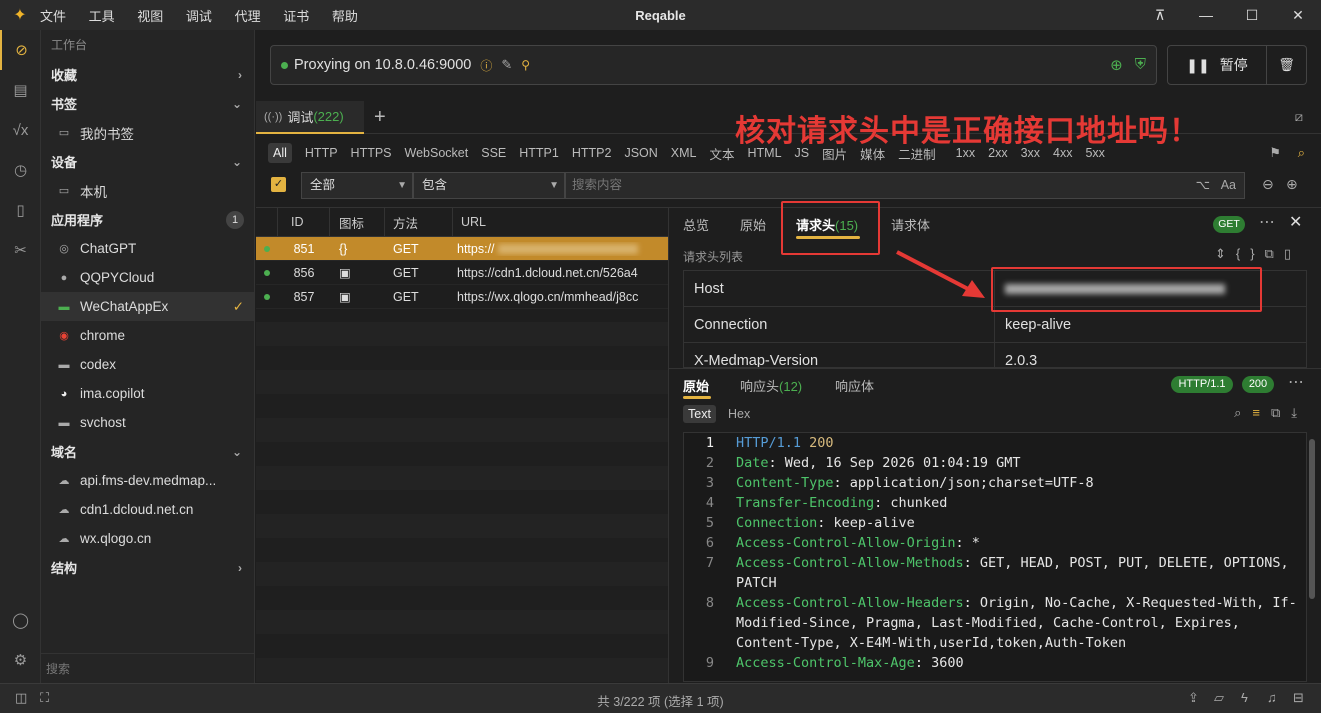 This screenshot has height=713, width=1321. What do you see at coordinates (310, 117) in the screenshot?
I see `tab-debug: ((·)) 调试 (222)` at bounding box center [310, 117].